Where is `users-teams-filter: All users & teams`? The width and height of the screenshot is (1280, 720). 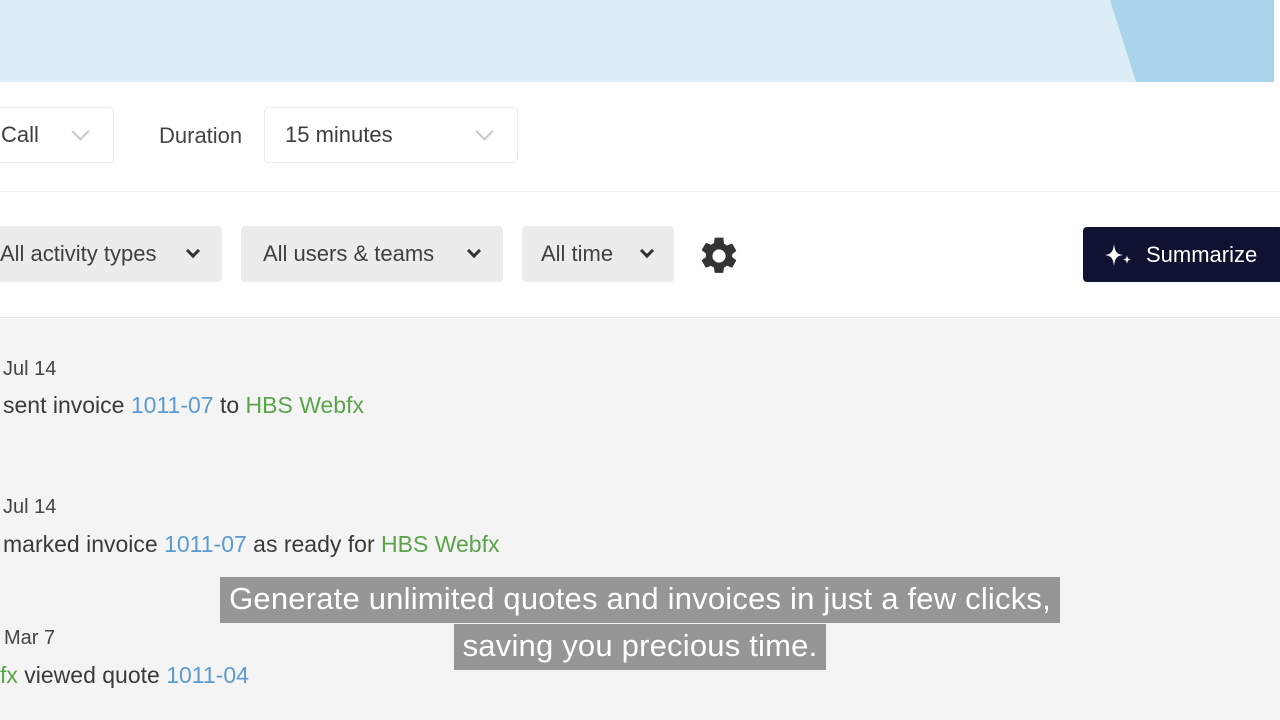
users-teams-filter: All users & teams is located at coordinates (372, 254).